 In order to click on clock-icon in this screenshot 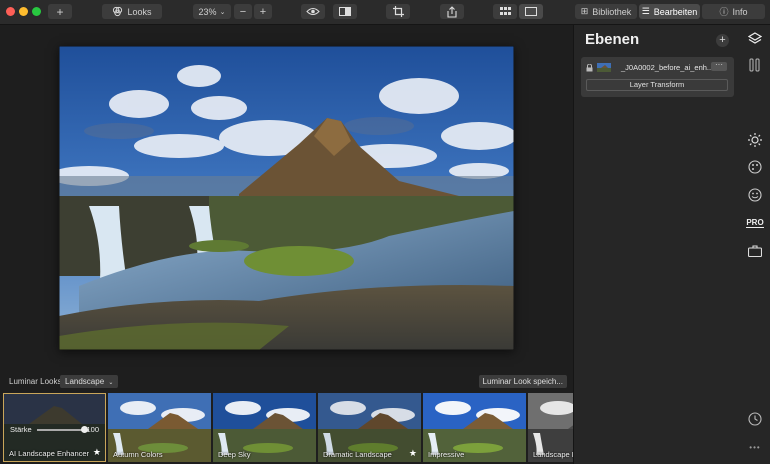, I will do `click(755, 419)`.